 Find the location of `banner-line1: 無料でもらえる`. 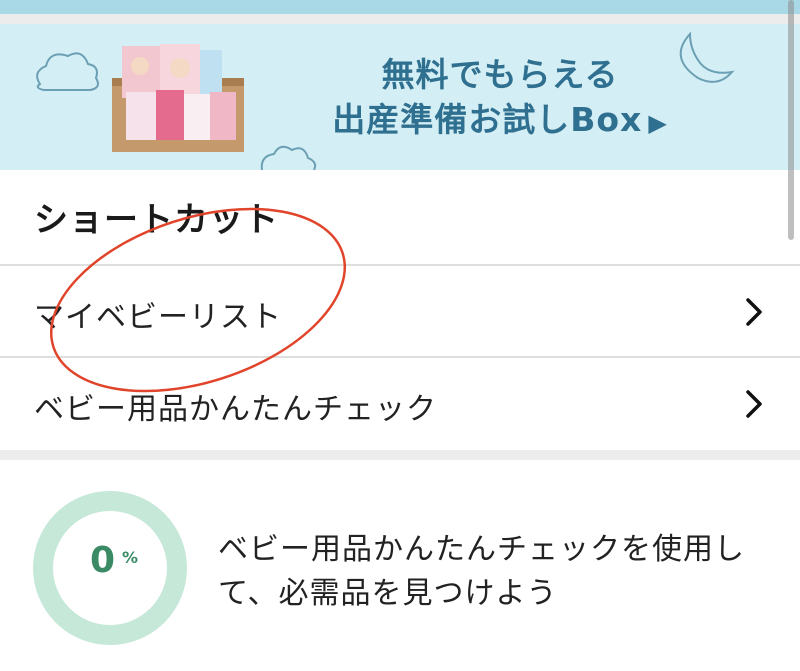

banner-line1: 無料でもらえる is located at coordinates (500, 74).